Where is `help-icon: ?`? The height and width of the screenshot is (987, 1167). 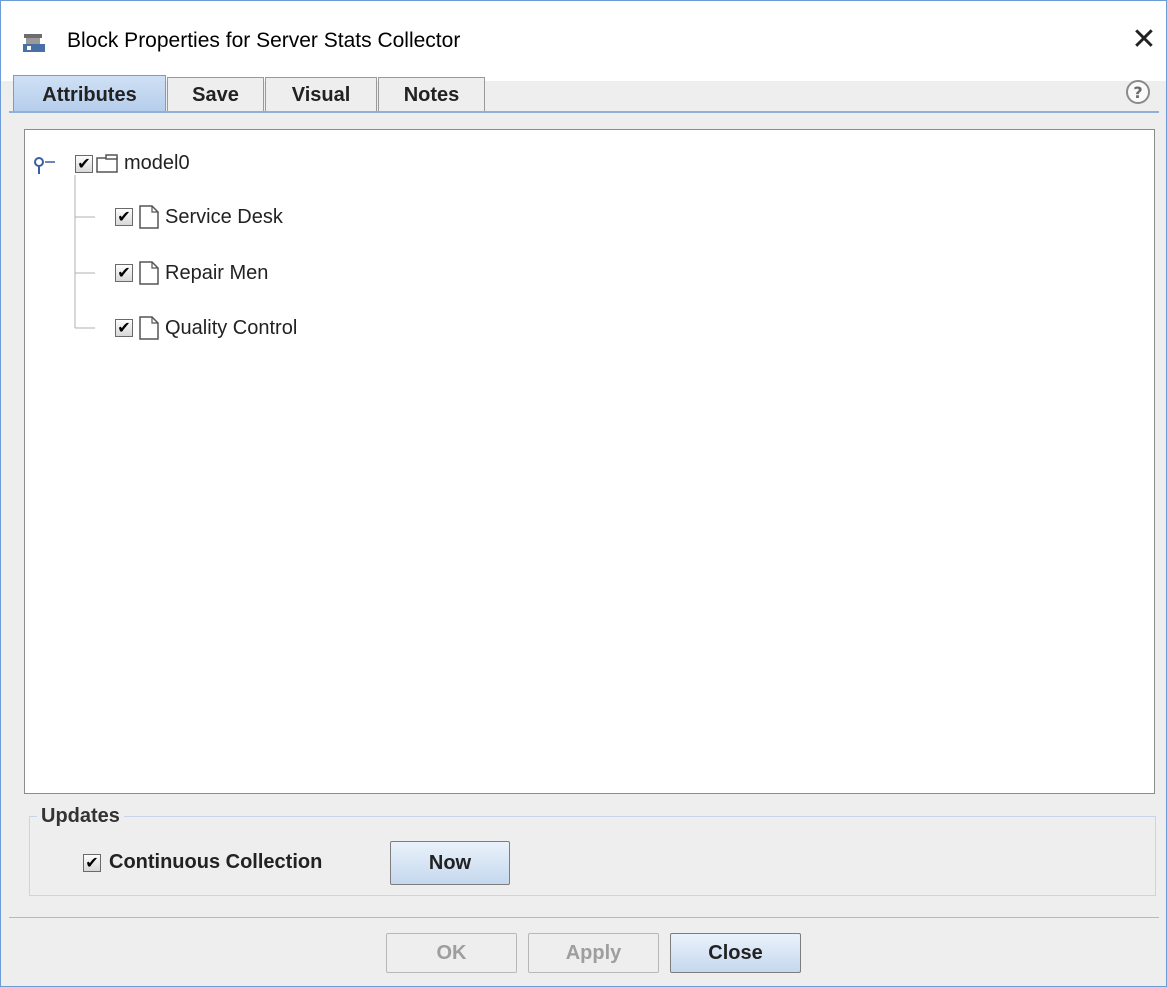
help-icon: ? is located at coordinates (1138, 92).